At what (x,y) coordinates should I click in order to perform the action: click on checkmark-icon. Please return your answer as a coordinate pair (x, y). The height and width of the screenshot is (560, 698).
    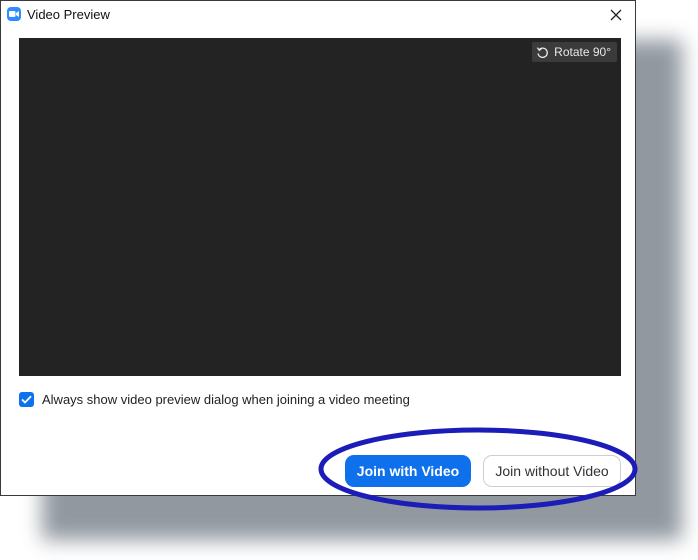
    Looking at the image, I should click on (26, 399).